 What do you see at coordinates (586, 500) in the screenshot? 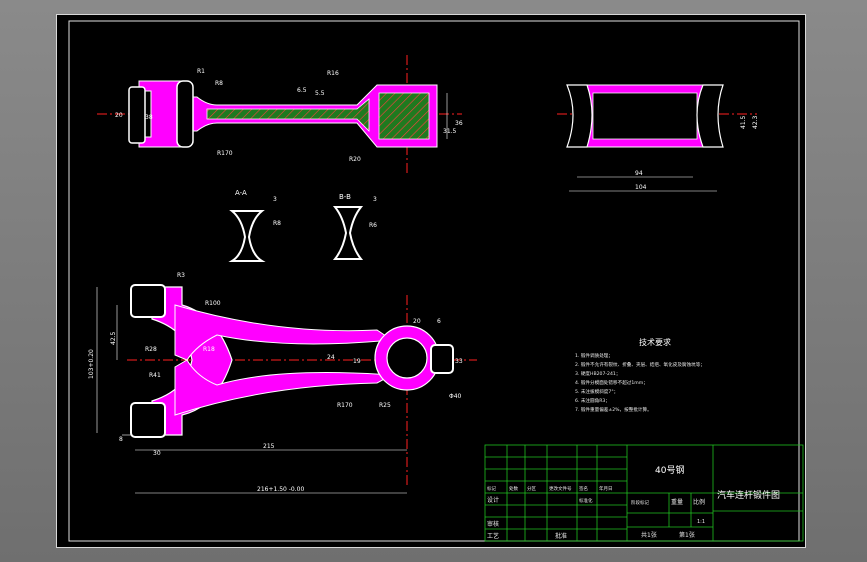
I see `tb-standardize: 标准化` at bounding box center [586, 500].